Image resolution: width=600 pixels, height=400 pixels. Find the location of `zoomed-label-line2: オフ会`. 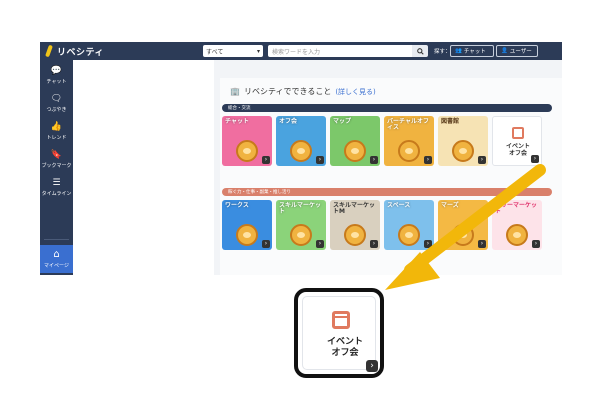

zoomed-label-line2: オフ会 is located at coordinates (345, 353).